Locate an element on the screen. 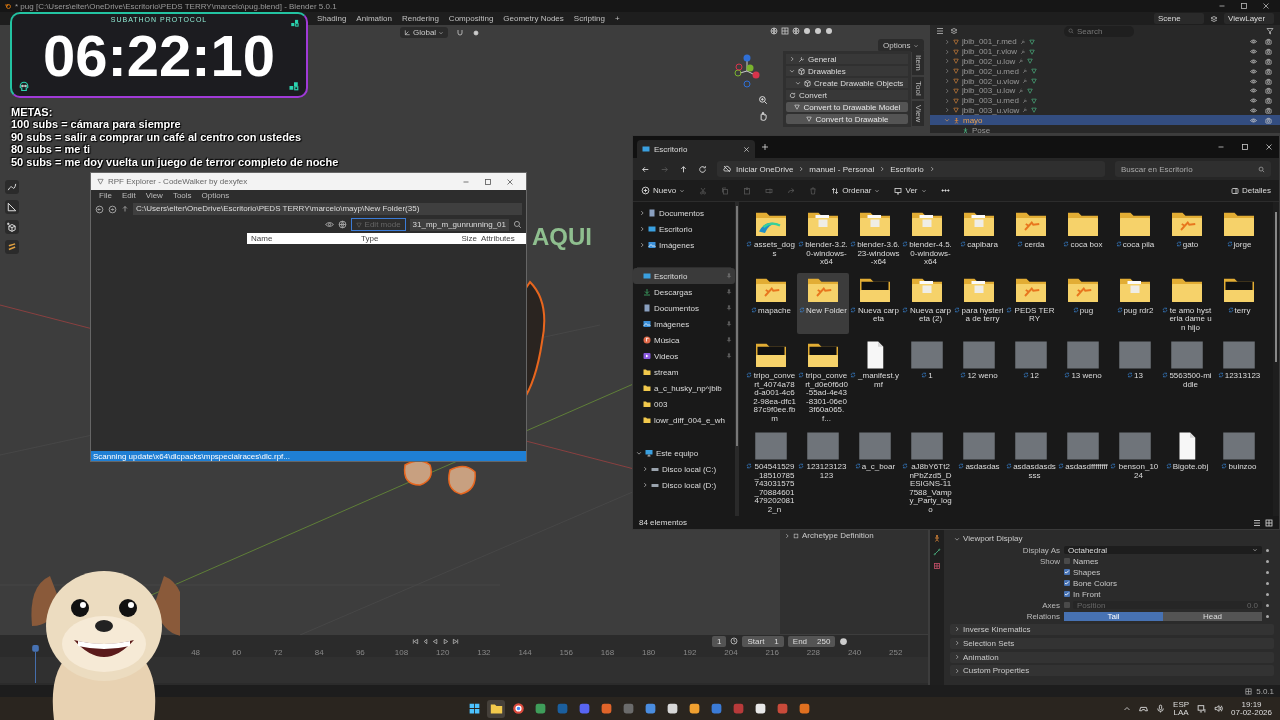 This screenshot has height=720, width=1280. desktop-entry: te amo hysteria dame un hijo is located at coordinates (1187, 303).